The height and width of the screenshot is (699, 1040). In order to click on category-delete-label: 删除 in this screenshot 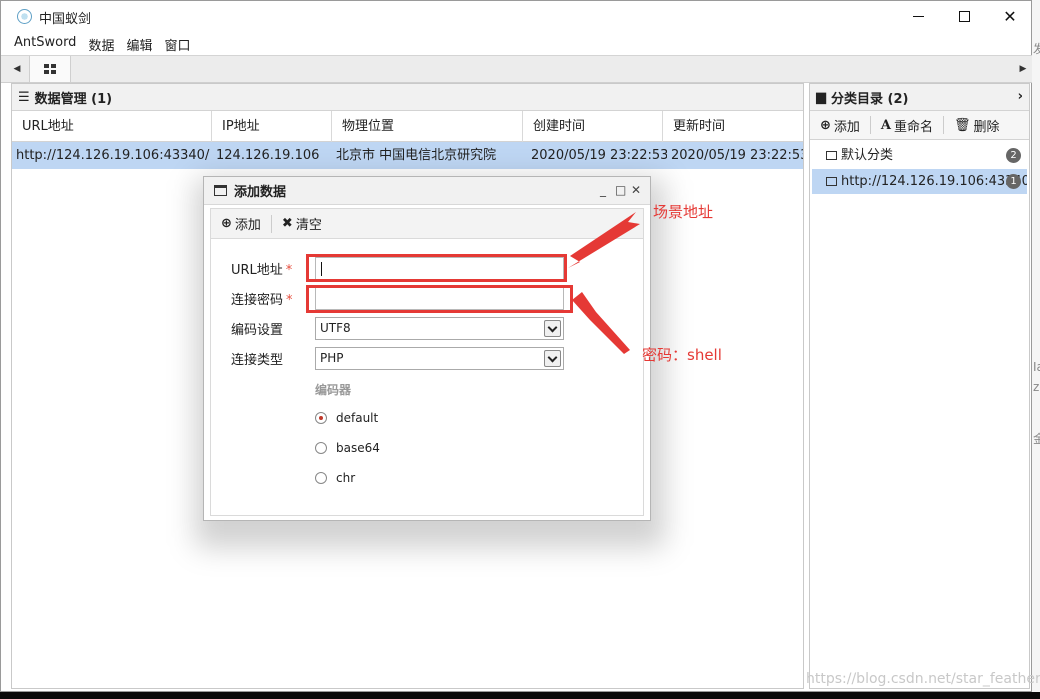, I will do `click(986, 127)`.